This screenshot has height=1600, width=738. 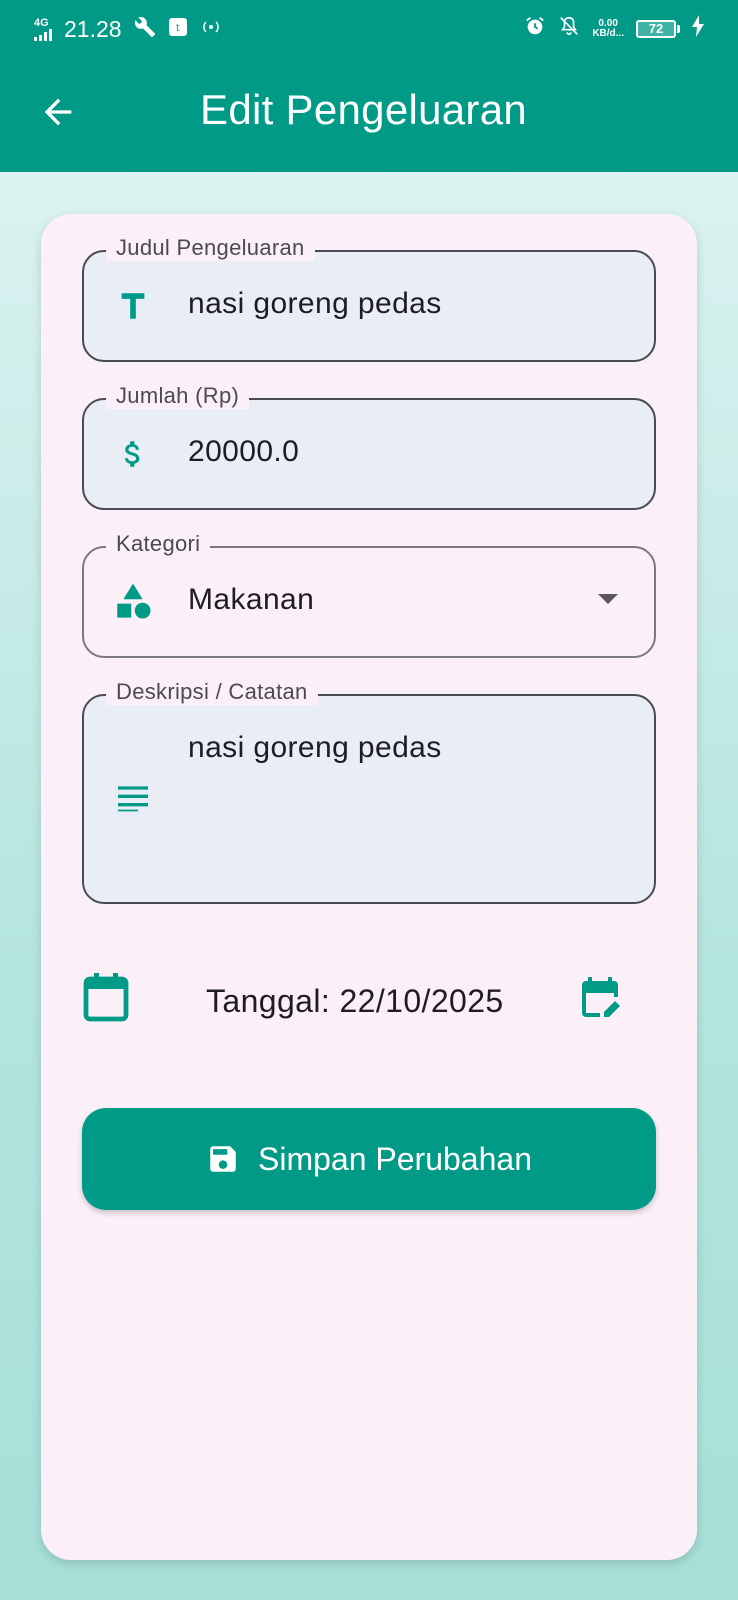 I want to click on description-field-label: Deskripsi / Catatan, so click(x=212, y=692).